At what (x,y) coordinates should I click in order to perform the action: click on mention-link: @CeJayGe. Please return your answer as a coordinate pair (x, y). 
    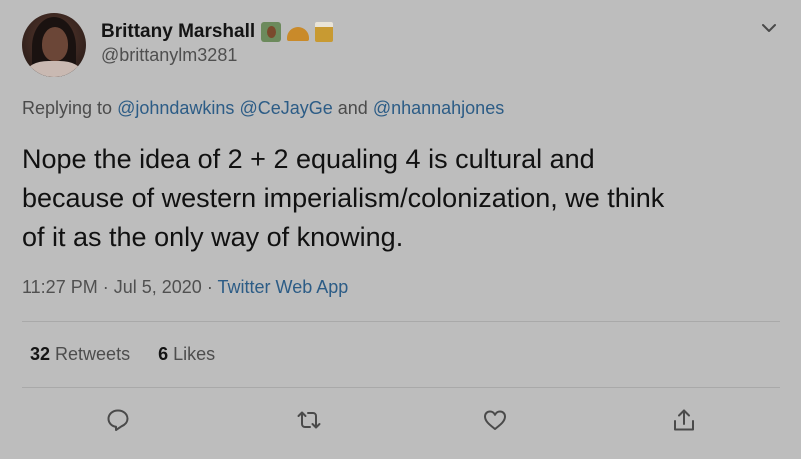
    Looking at the image, I should click on (285, 108).